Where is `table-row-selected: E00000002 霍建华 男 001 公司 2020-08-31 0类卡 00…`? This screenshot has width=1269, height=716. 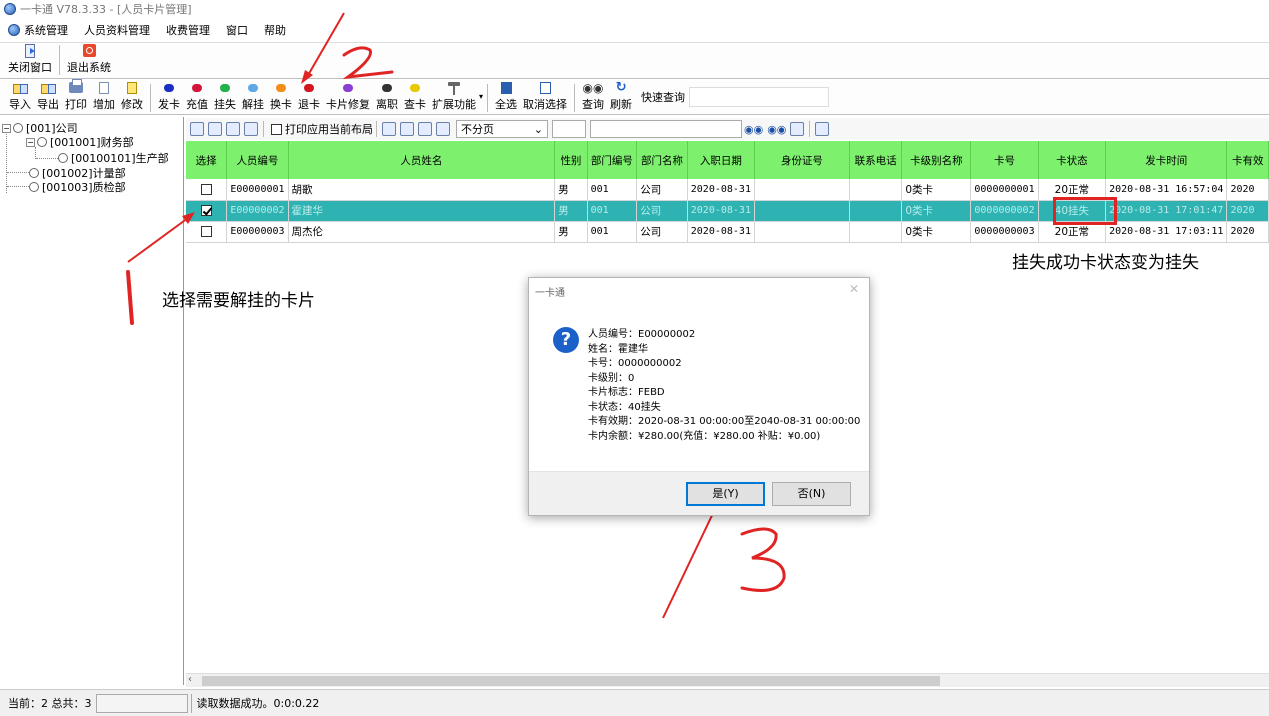 table-row-selected: E00000002 霍建华 男 001 公司 2020-08-31 0类卡 00… is located at coordinates (727, 211).